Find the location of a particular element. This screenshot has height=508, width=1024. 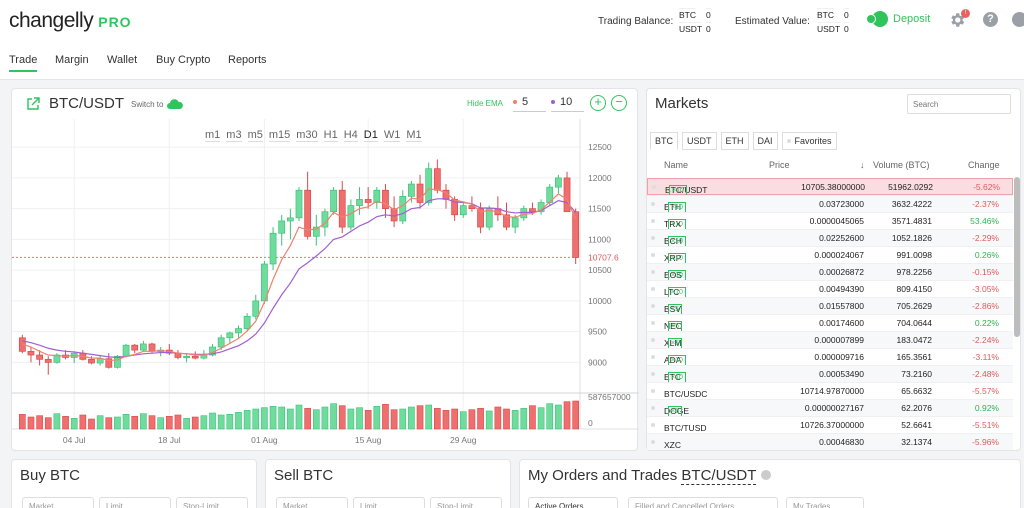

timeframe-m1: m1 is located at coordinates (213, 135).